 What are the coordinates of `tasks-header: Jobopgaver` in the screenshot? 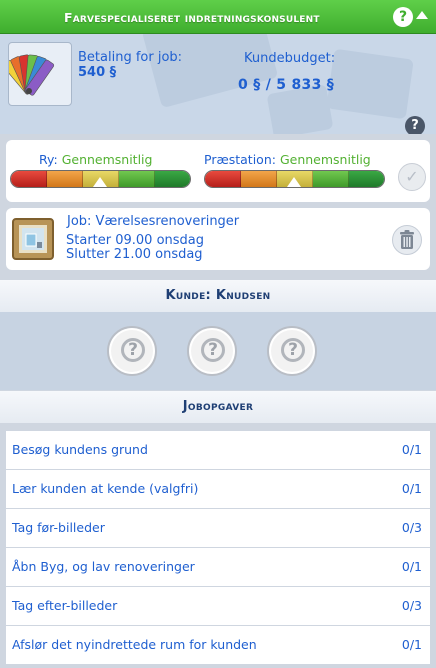 It's located at (218, 407).